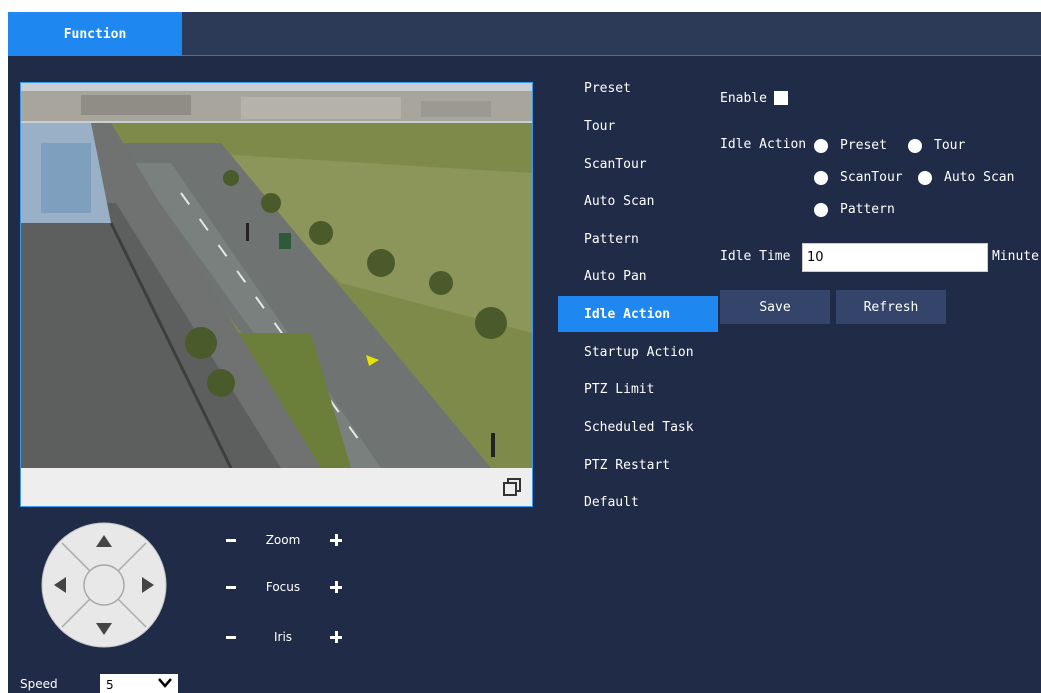 This screenshot has width=1041, height=693. I want to click on tab-function: Function, so click(95, 34).